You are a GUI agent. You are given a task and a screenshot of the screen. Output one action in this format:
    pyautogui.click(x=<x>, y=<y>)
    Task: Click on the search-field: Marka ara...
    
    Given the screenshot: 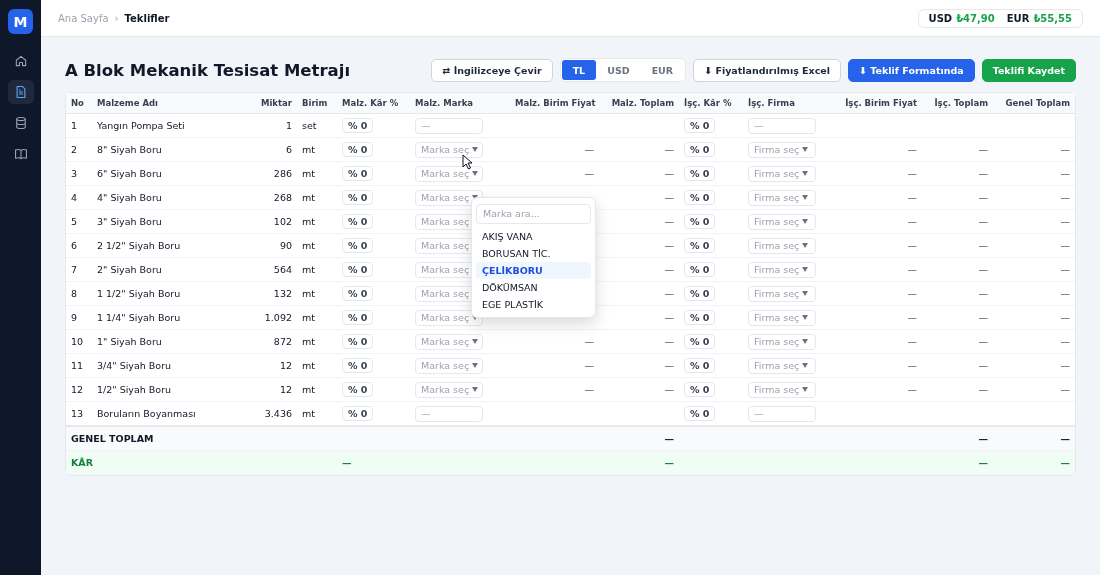 What is the action you would take?
    pyautogui.click(x=533, y=213)
    